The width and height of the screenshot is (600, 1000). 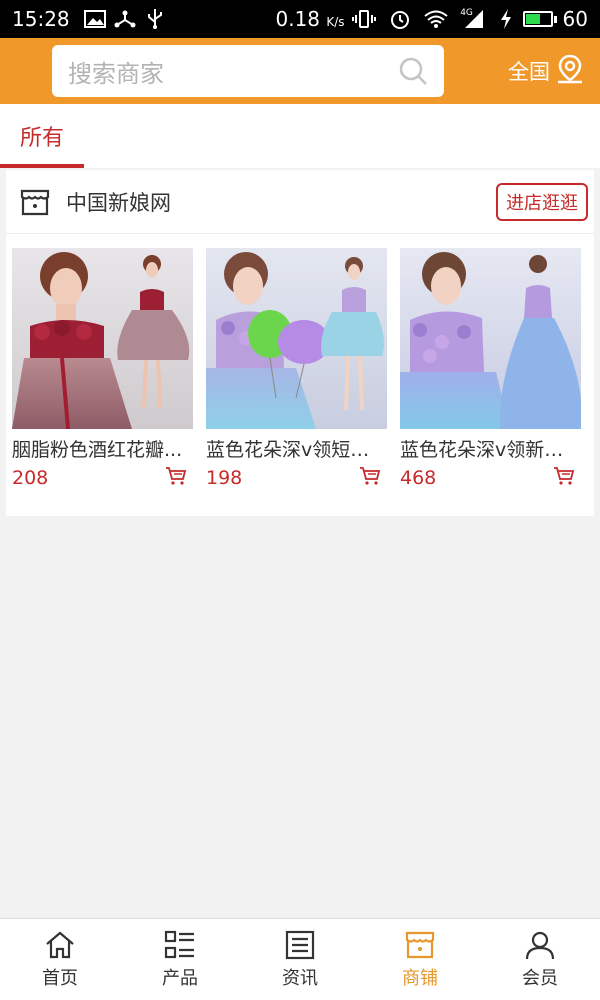 What do you see at coordinates (180, 959) in the screenshot?
I see `nav-products: 产品` at bounding box center [180, 959].